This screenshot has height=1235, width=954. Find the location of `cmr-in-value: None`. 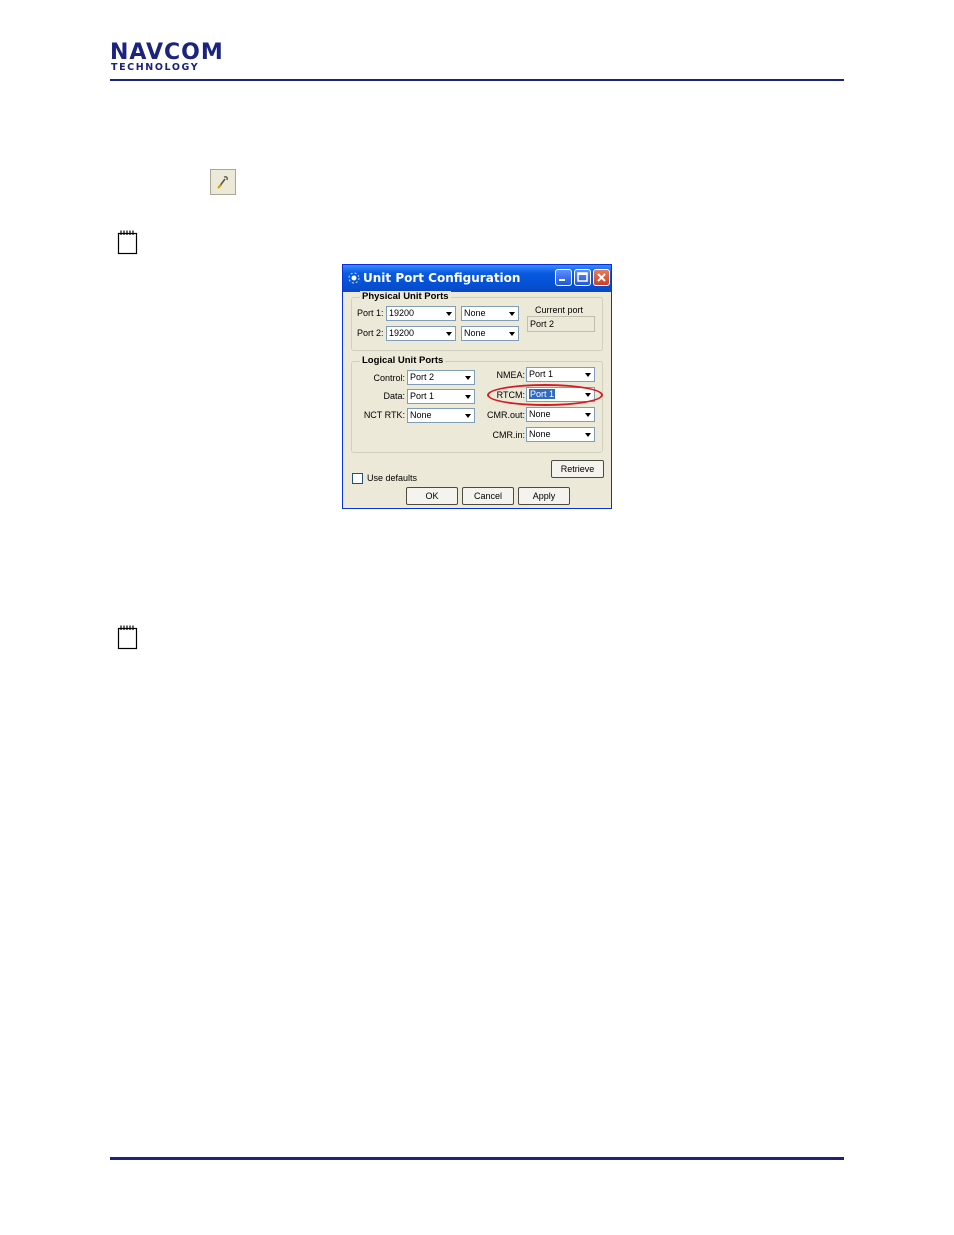

cmr-in-value: None is located at coordinates (540, 434).